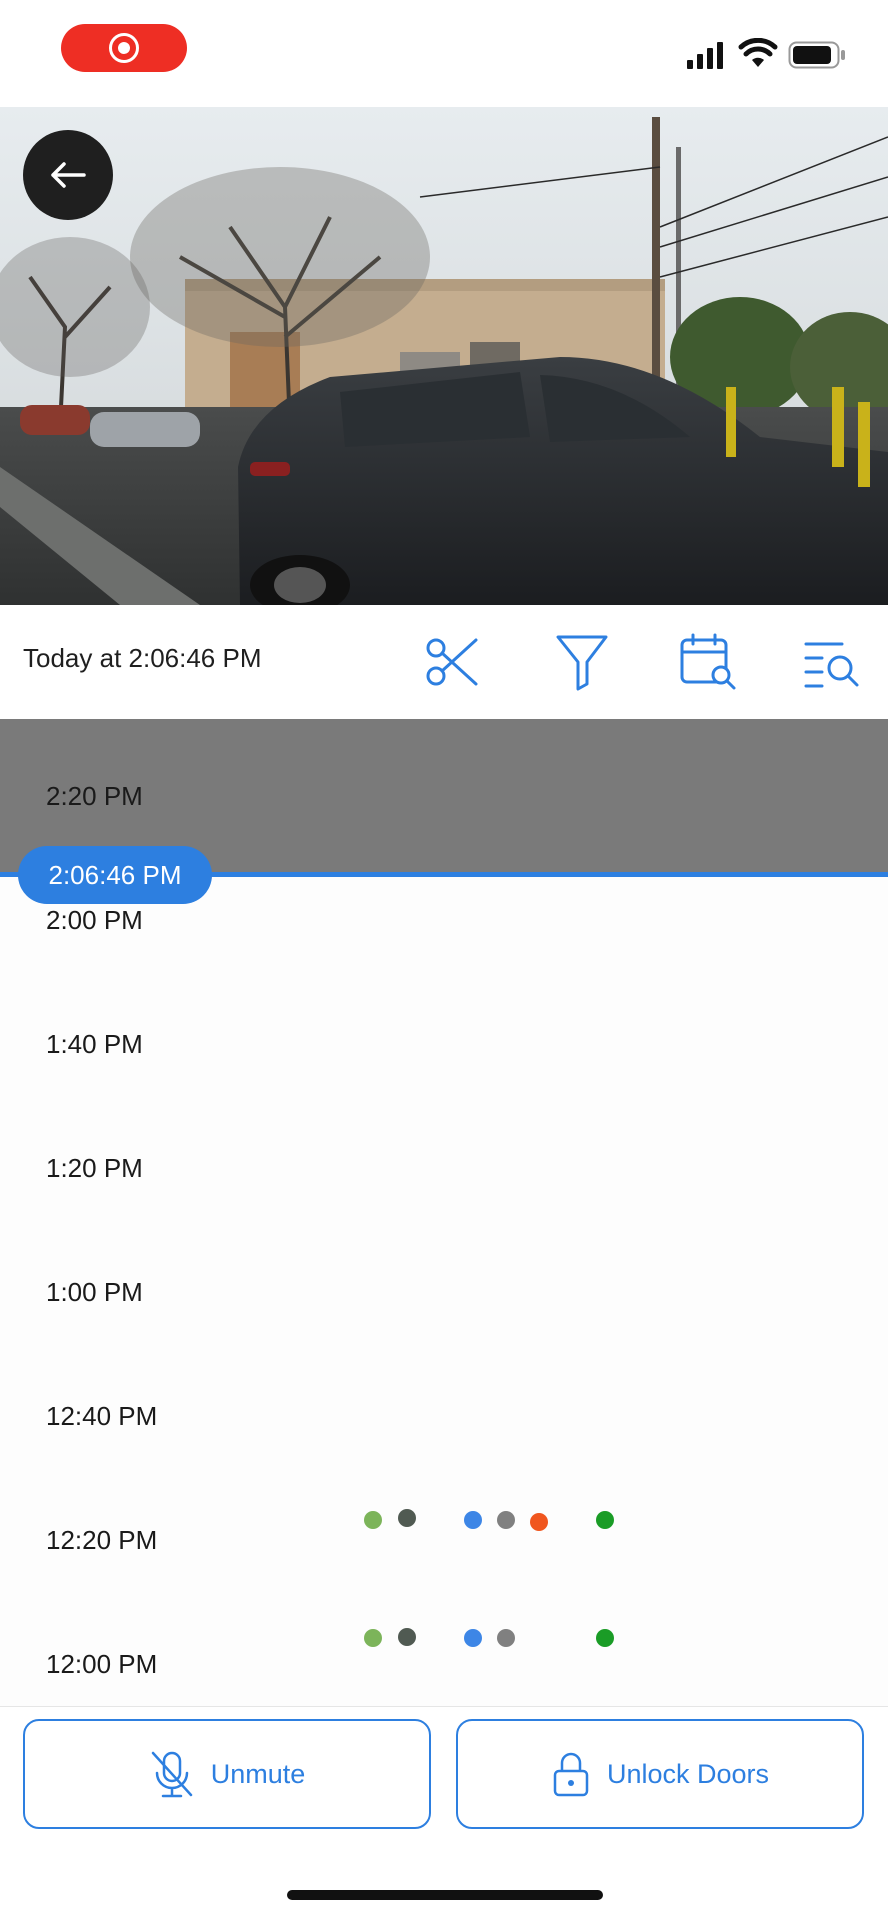 The image size is (888, 1921). I want to click on filter-button, so click(582, 662).